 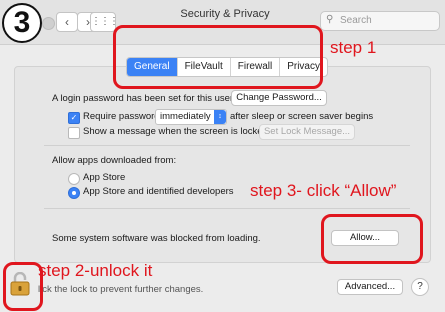 What do you see at coordinates (48, 23) in the screenshot?
I see `close-window-button` at bounding box center [48, 23].